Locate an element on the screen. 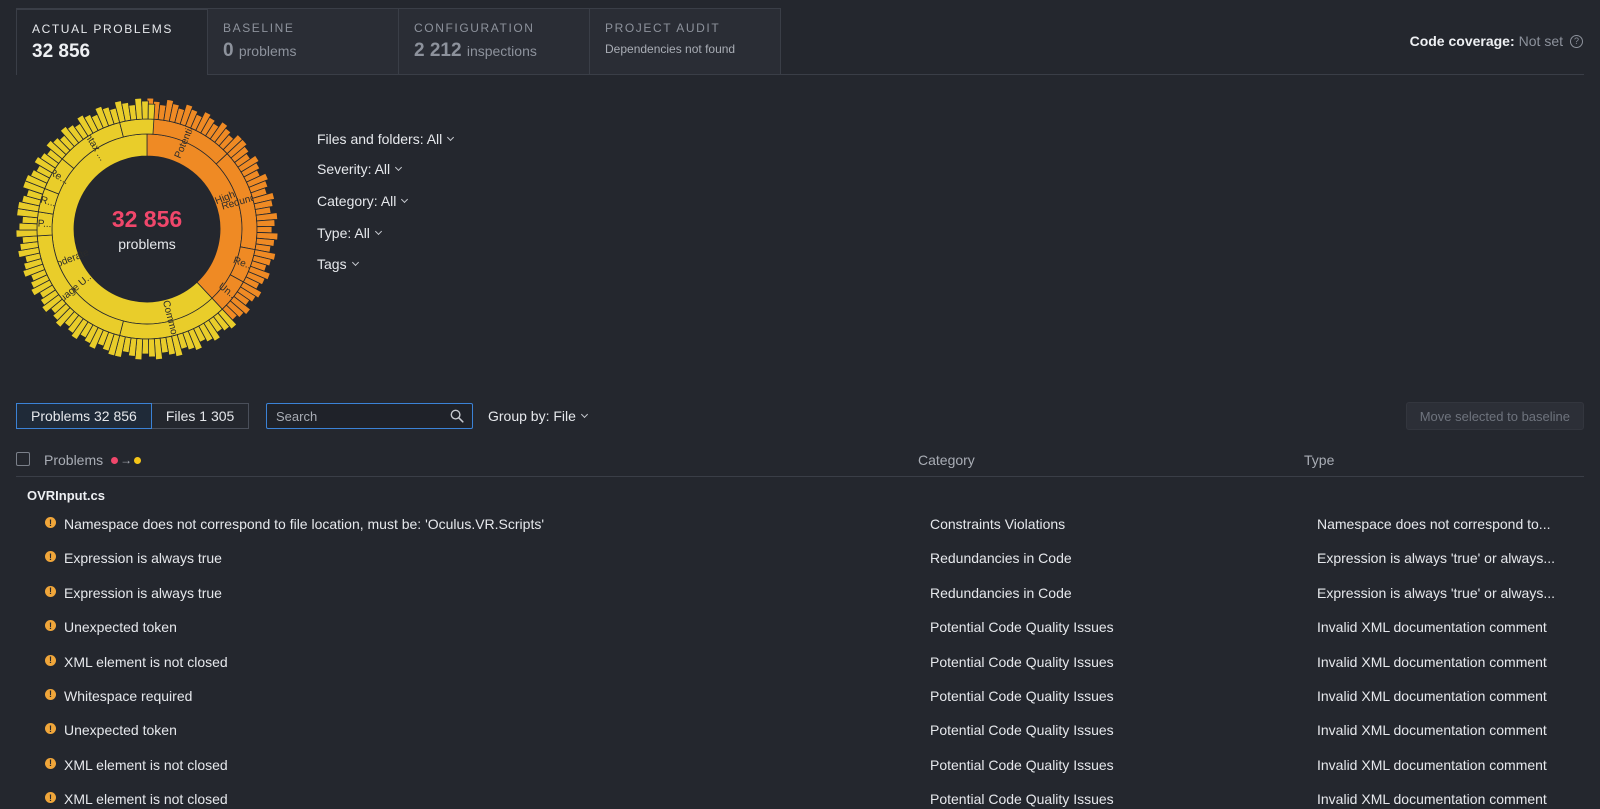  group-by-label: Group by: File is located at coordinates (532, 416).